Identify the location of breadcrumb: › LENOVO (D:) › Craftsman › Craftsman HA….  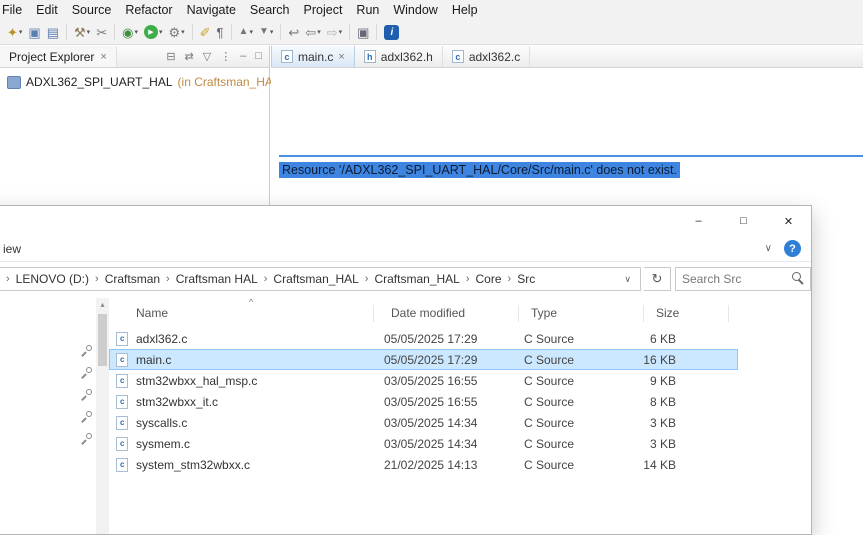
(320, 279).